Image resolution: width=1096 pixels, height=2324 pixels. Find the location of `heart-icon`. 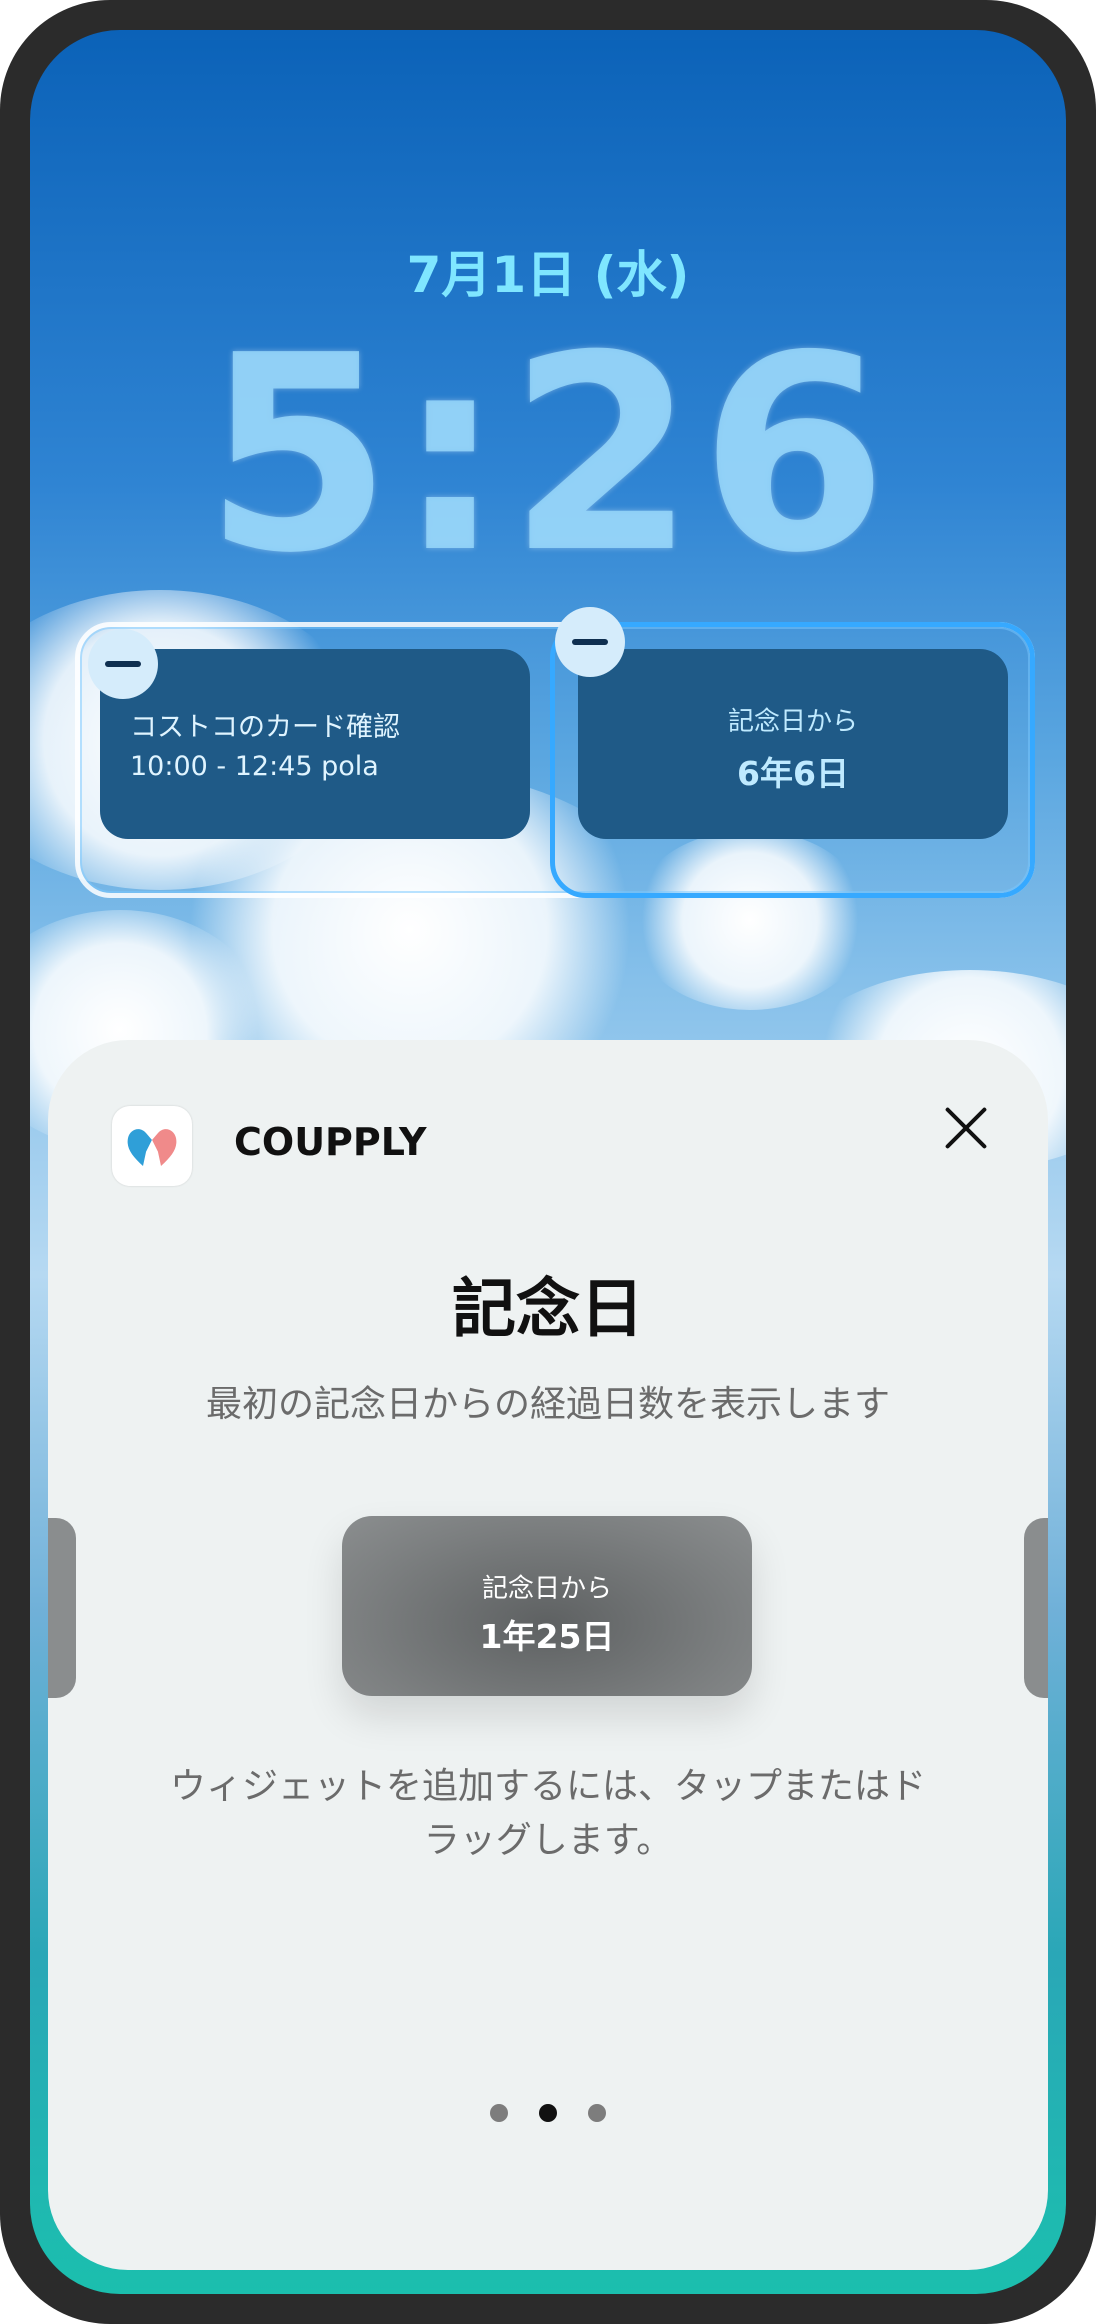

heart-icon is located at coordinates (152, 1148).